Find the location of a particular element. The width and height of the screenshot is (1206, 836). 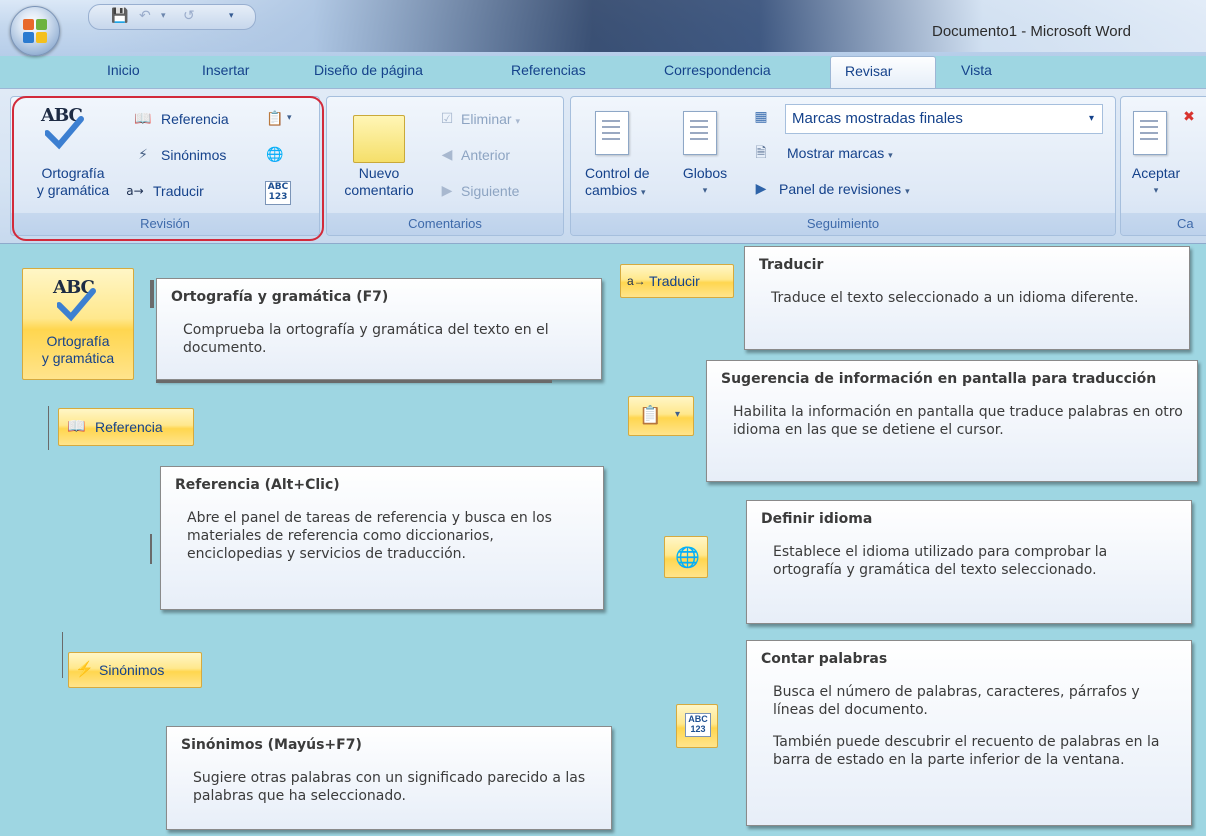

research-icon: 📖 is located at coordinates (76, 426).